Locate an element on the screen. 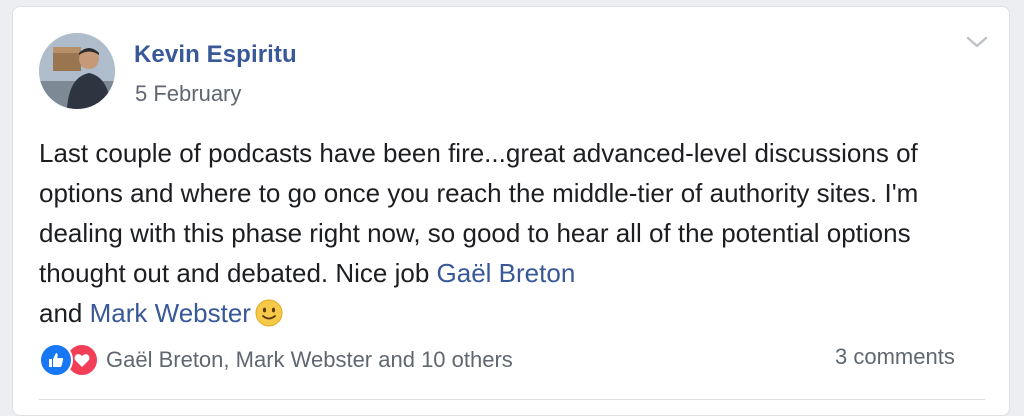 The image size is (1024, 416). author-name-link: Kevin Espiritu is located at coordinates (215, 55).